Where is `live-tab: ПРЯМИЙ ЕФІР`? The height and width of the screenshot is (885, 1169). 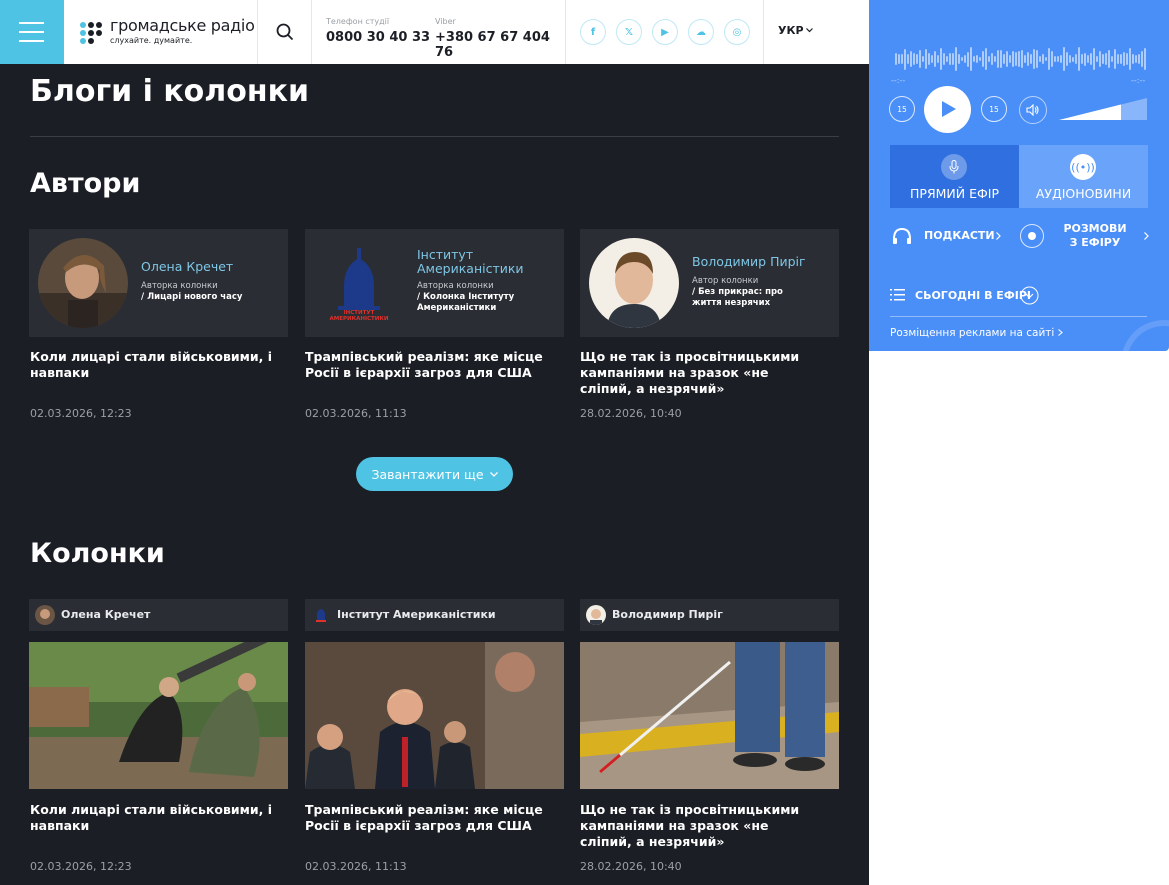 live-tab: ПРЯМИЙ ЕФІР is located at coordinates (954, 176).